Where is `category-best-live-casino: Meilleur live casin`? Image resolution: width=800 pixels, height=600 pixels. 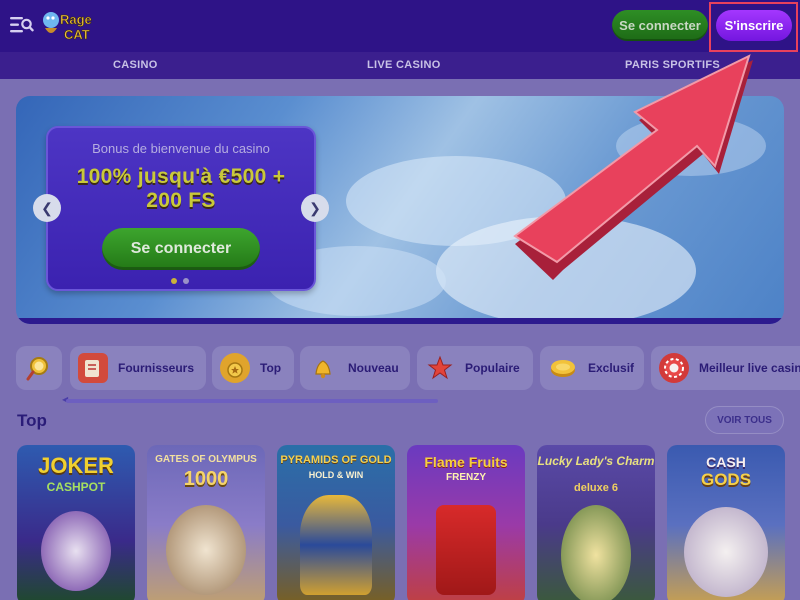
category-best-live-casino: Meilleur live casin is located at coordinates (725, 368).